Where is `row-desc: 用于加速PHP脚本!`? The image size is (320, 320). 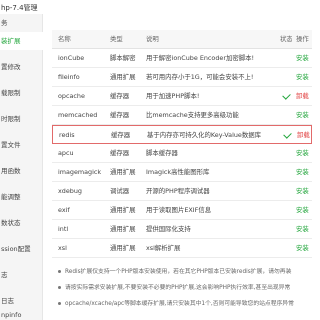
row-desc: 用于加速PHP脚本! is located at coordinates (173, 96).